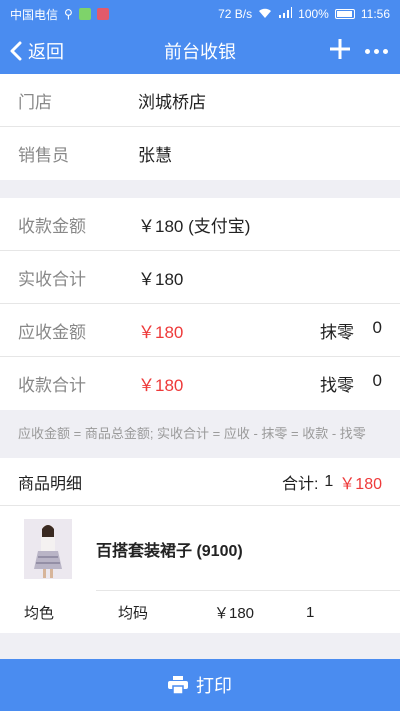 The image size is (400, 711). What do you see at coordinates (194, 226) in the screenshot?
I see `collect-amount-value: ￥180 (支付宝)` at bounding box center [194, 226].